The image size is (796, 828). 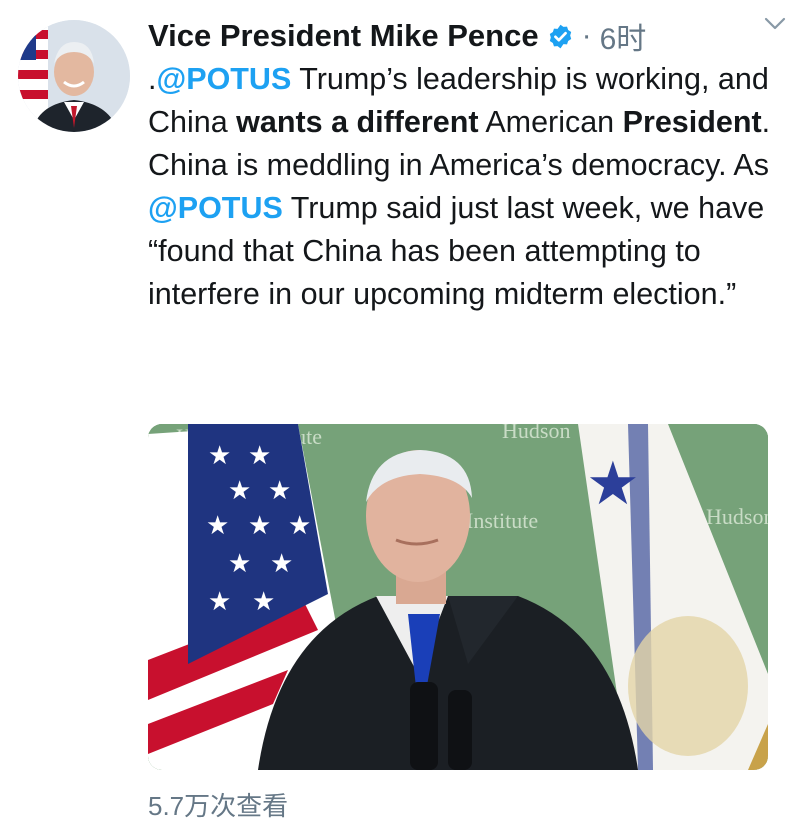 I want to click on chevron-down-icon, so click(x=775, y=23).